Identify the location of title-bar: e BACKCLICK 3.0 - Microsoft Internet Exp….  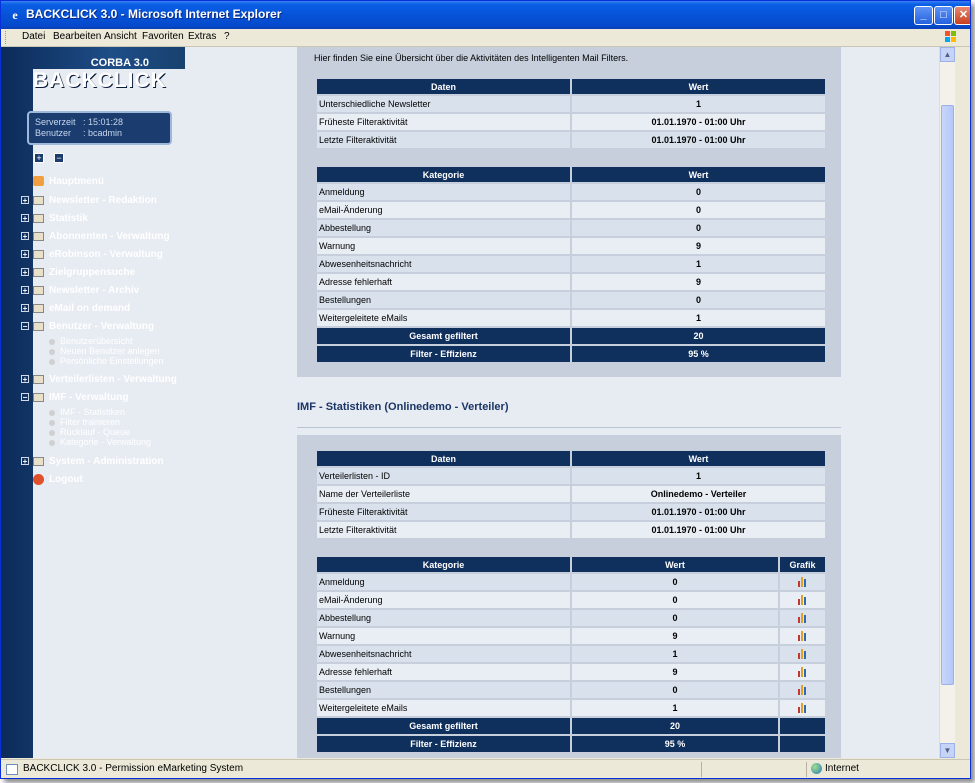
(485, 15).